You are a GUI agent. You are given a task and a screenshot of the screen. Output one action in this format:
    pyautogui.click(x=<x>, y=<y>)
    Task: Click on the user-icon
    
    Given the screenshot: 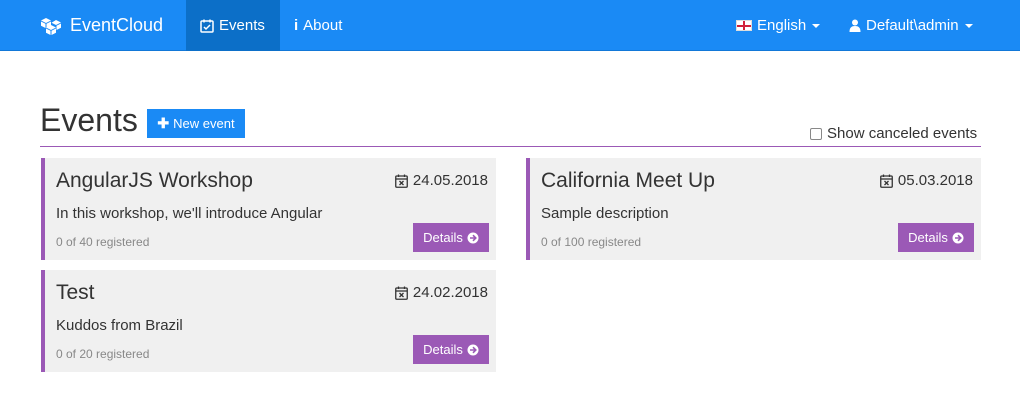 What is the action you would take?
    pyautogui.click(x=855, y=25)
    